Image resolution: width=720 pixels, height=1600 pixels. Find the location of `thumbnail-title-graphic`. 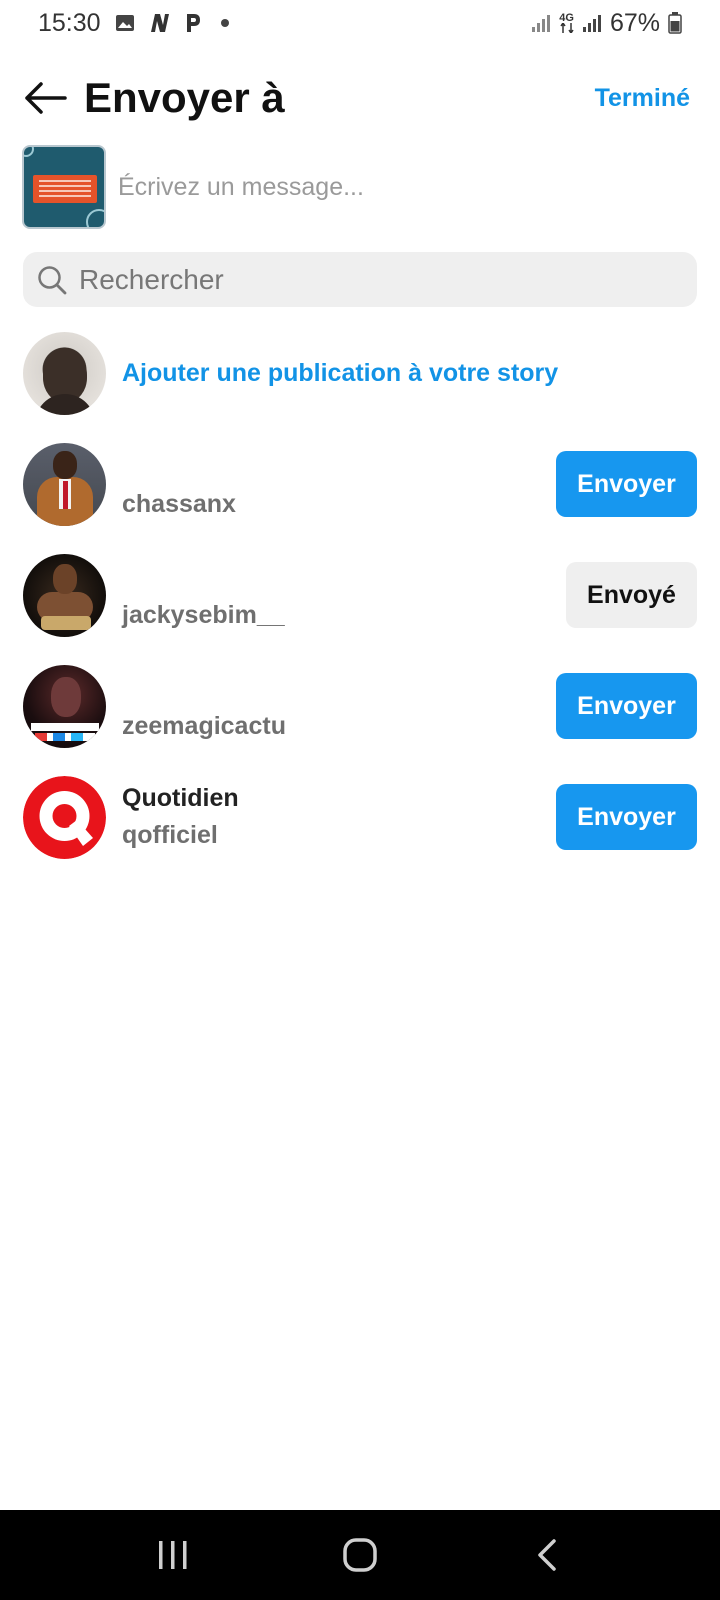

thumbnail-title-graphic is located at coordinates (65, 164).